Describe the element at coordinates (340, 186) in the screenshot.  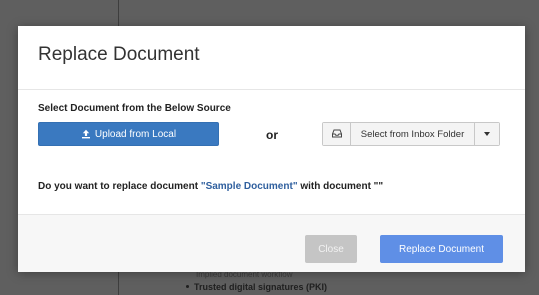
I see `question-suffix: with document ""` at that location.